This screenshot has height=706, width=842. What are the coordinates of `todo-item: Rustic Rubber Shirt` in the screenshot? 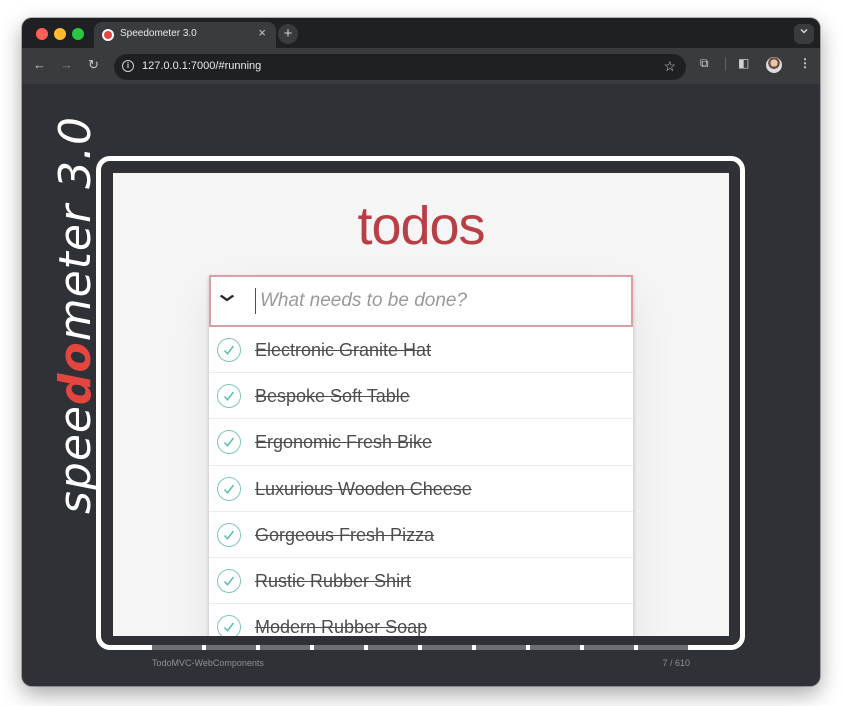 It's located at (421, 581).